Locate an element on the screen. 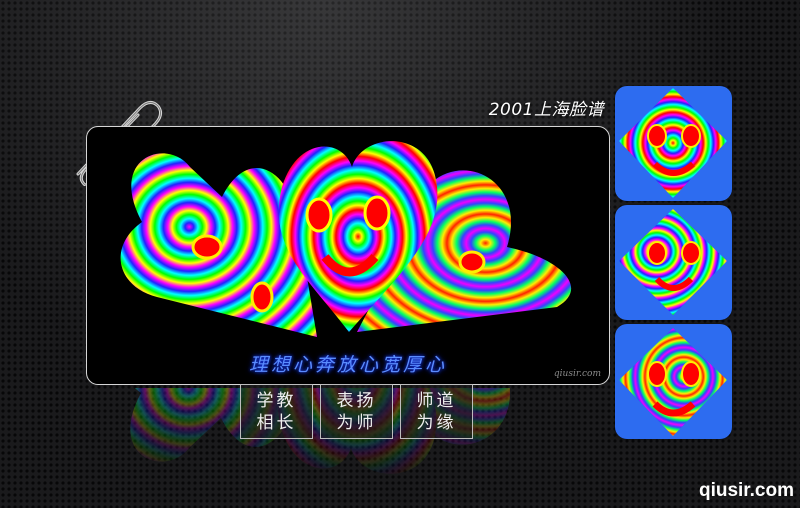  main-caption: 理想心奔放心宽厚心 is located at coordinates (347, 365).